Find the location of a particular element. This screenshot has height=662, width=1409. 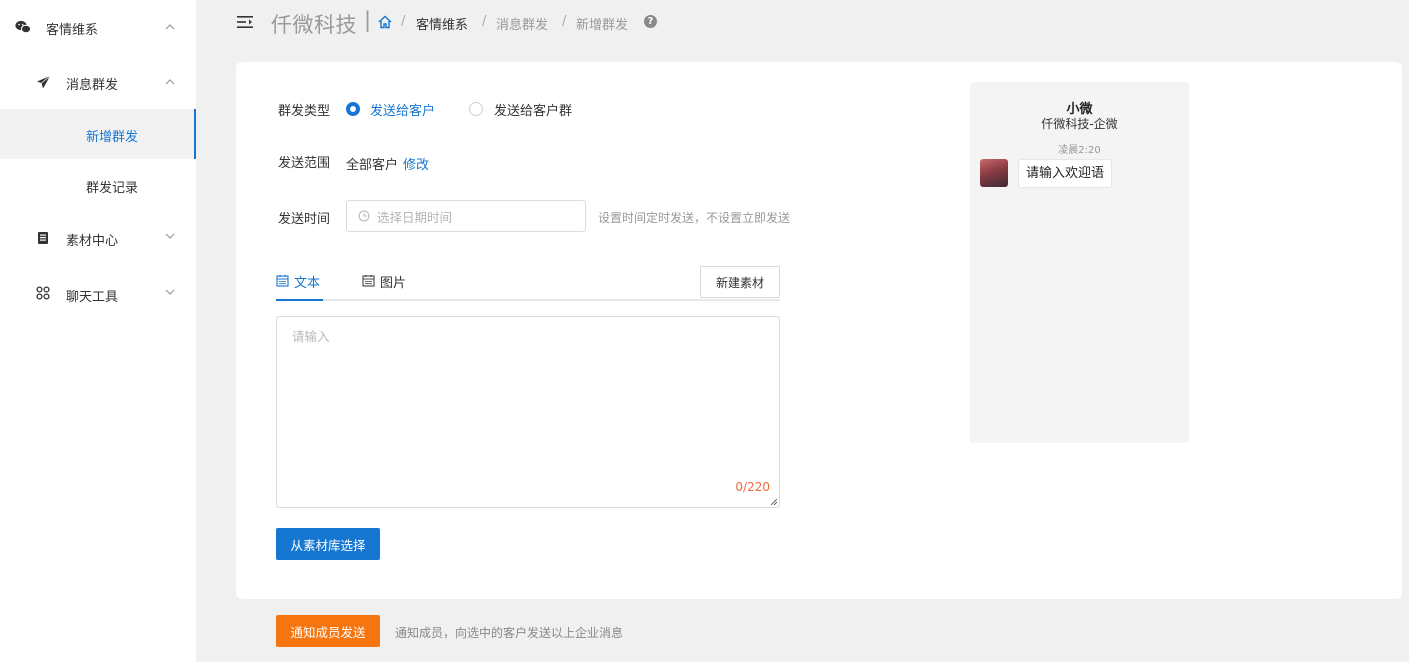

sidebar-group-chat-tools: 聊天工具 is located at coordinates (98, 294).